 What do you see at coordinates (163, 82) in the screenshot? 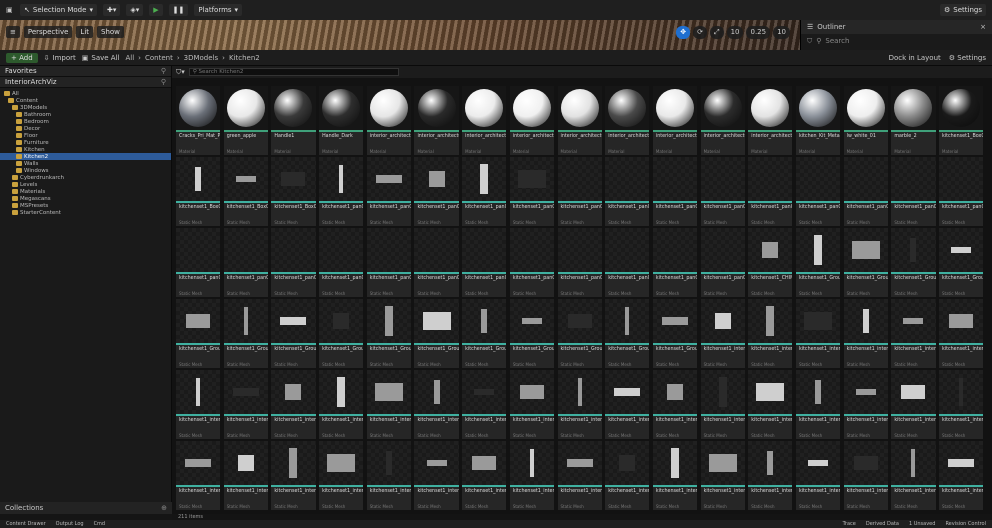
I see `search-icon: ⚲` at bounding box center [163, 82].